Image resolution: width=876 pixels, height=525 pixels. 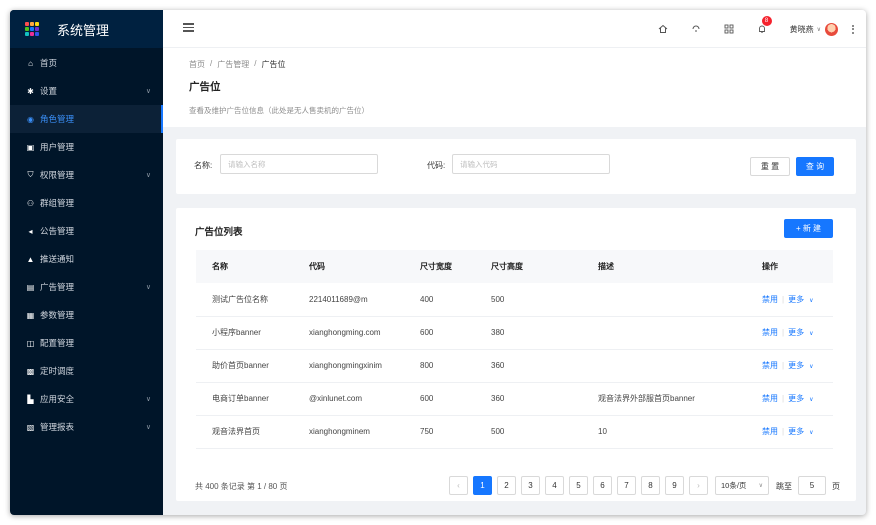 What do you see at coordinates (30, 315) in the screenshot?
I see `params-icon: ▦` at bounding box center [30, 315].